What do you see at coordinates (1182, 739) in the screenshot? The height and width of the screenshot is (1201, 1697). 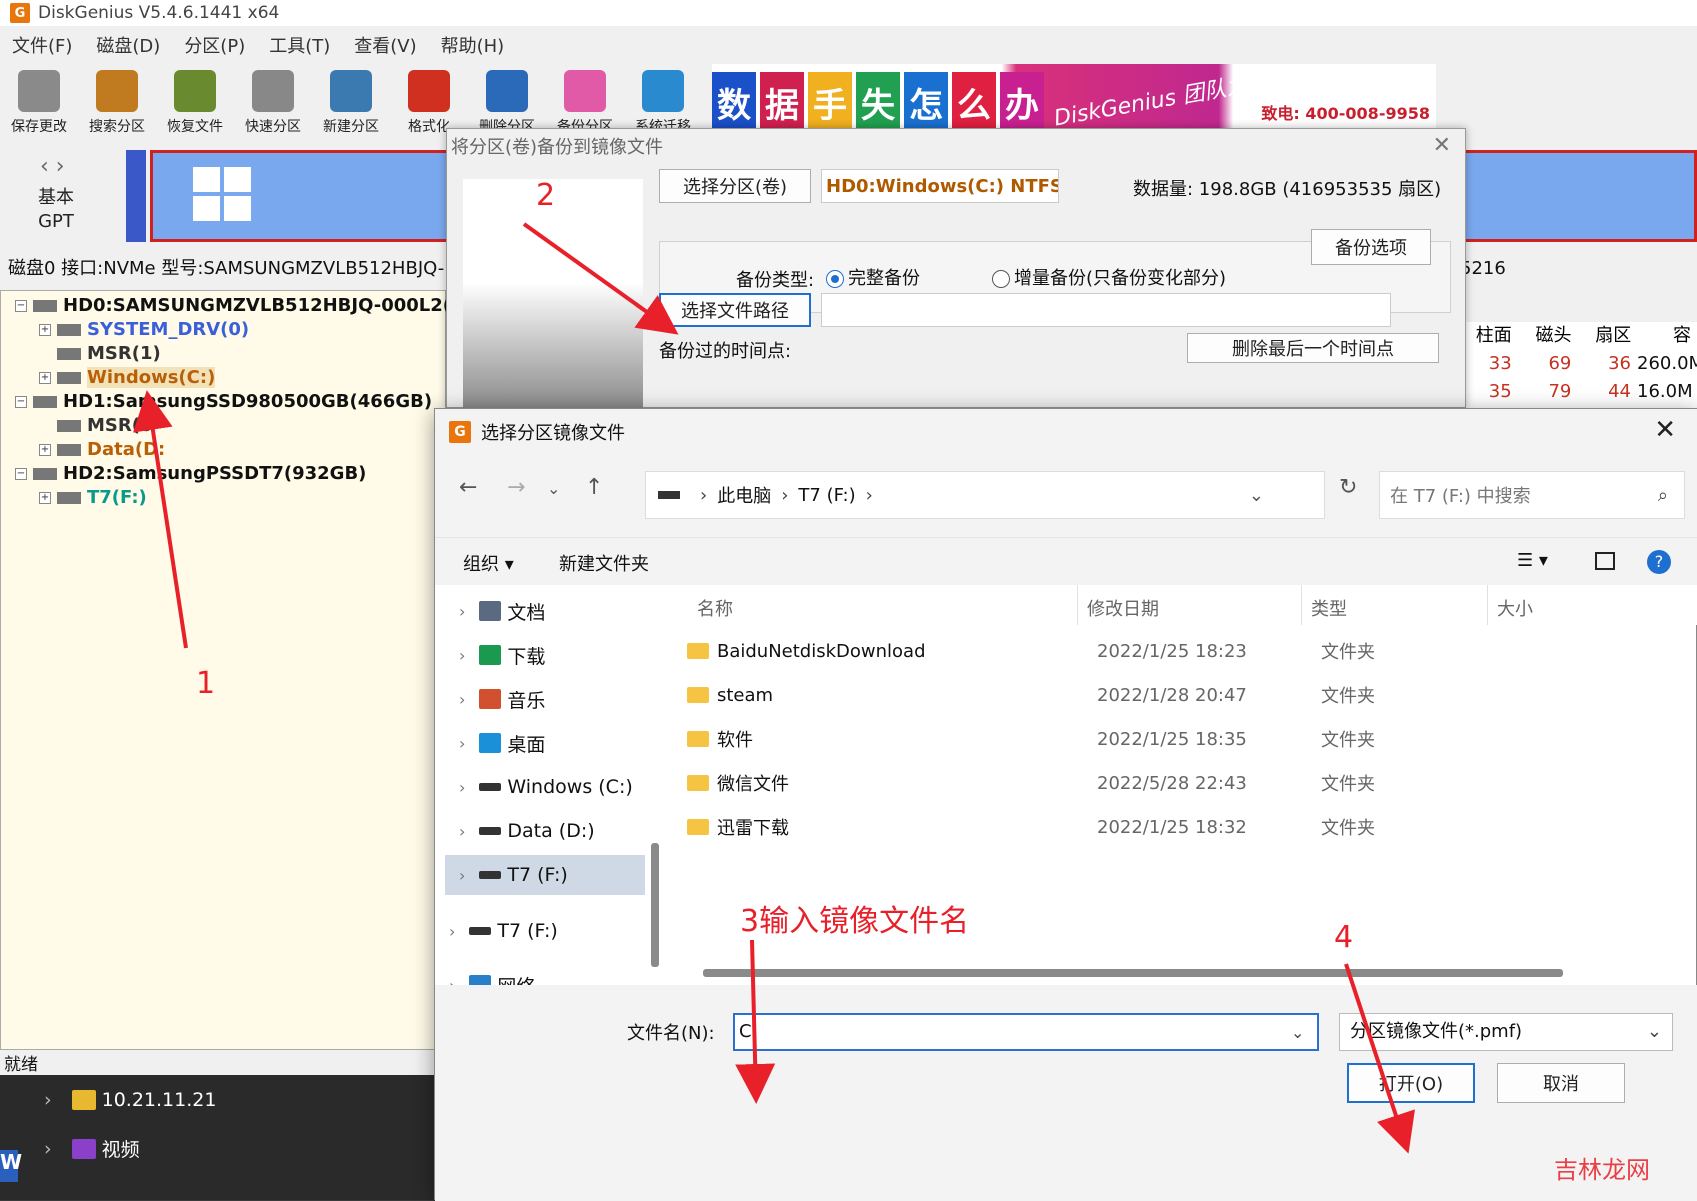 I see `file-row: 软件 2022/1/25 18:35 文件夹` at bounding box center [1182, 739].